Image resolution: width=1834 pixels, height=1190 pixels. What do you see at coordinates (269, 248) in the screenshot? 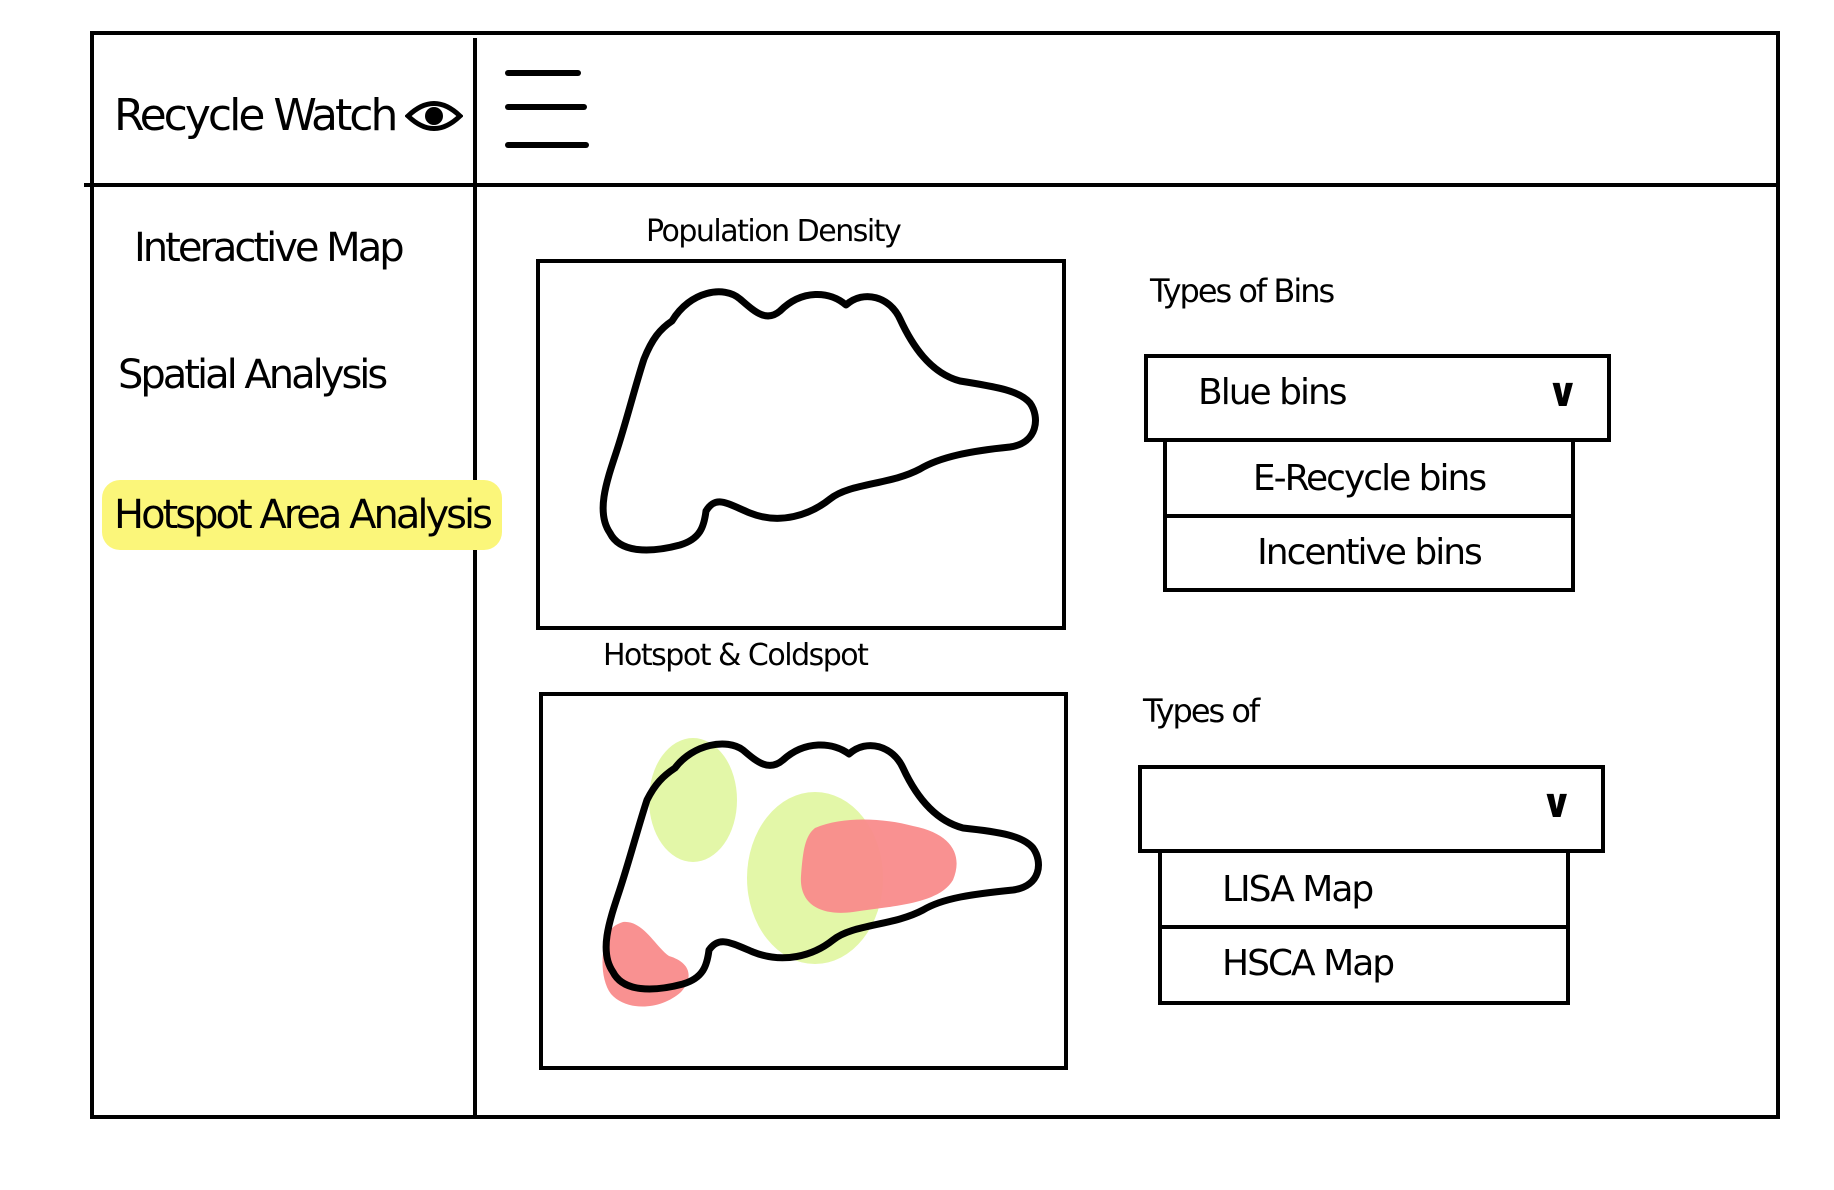
I see `sidebar-item-interactive-map: Interactive Map` at bounding box center [269, 248].